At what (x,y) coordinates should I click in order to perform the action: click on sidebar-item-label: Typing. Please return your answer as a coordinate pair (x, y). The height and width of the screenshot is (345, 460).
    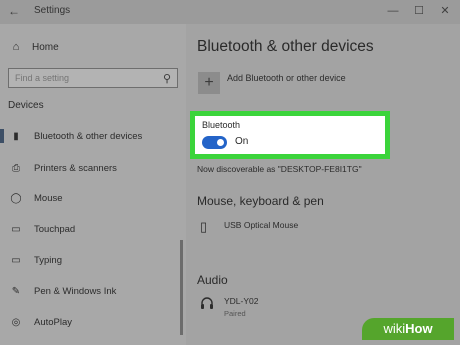
    Looking at the image, I should click on (48, 260).